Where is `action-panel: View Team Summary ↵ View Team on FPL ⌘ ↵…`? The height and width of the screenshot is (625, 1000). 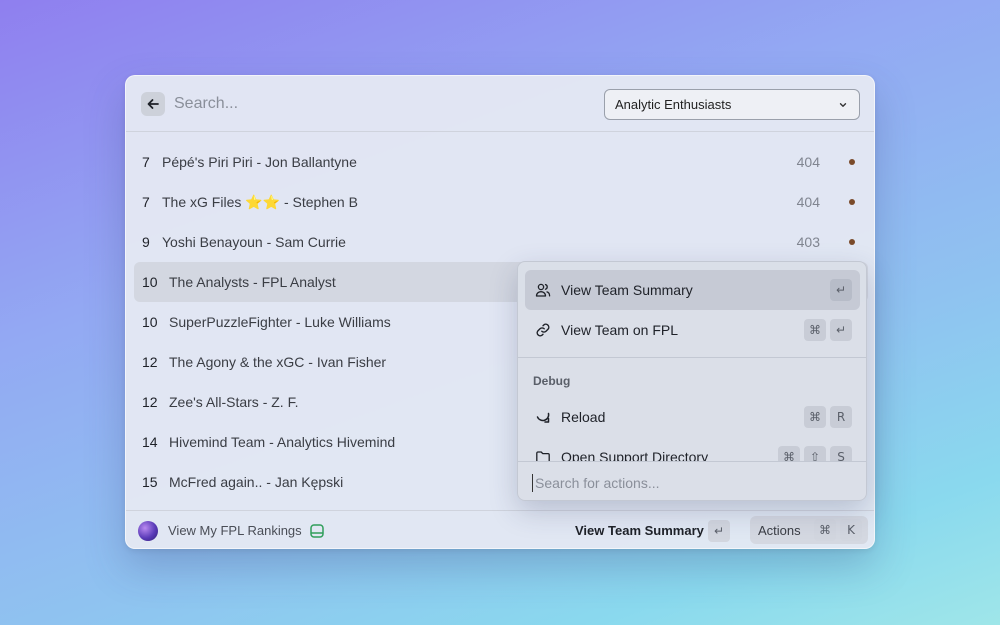 action-panel: View Team Summary ↵ View Team on FPL ⌘ ↵… is located at coordinates (692, 381).